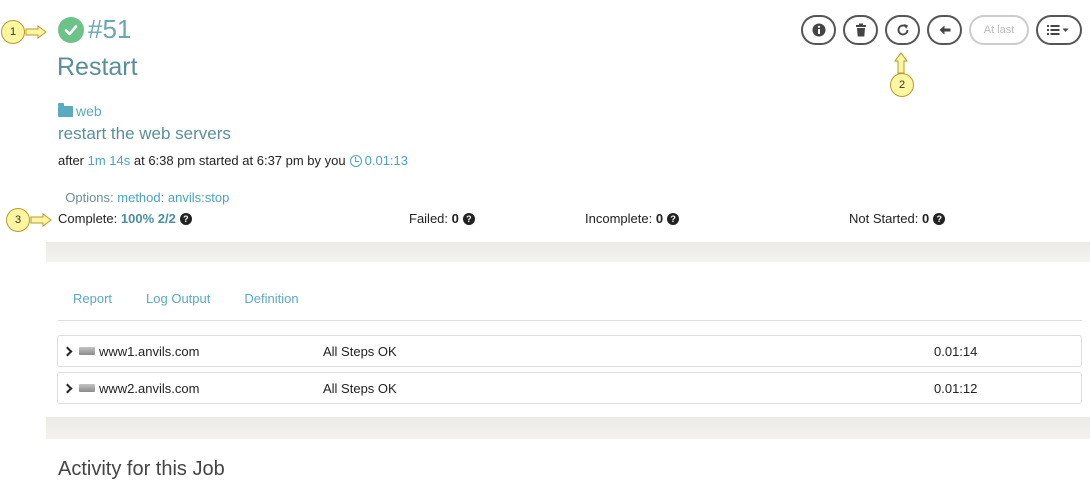  What do you see at coordinates (568, 428) in the screenshot?
I see `section-band-bottom` at bounding box center [568, 428].